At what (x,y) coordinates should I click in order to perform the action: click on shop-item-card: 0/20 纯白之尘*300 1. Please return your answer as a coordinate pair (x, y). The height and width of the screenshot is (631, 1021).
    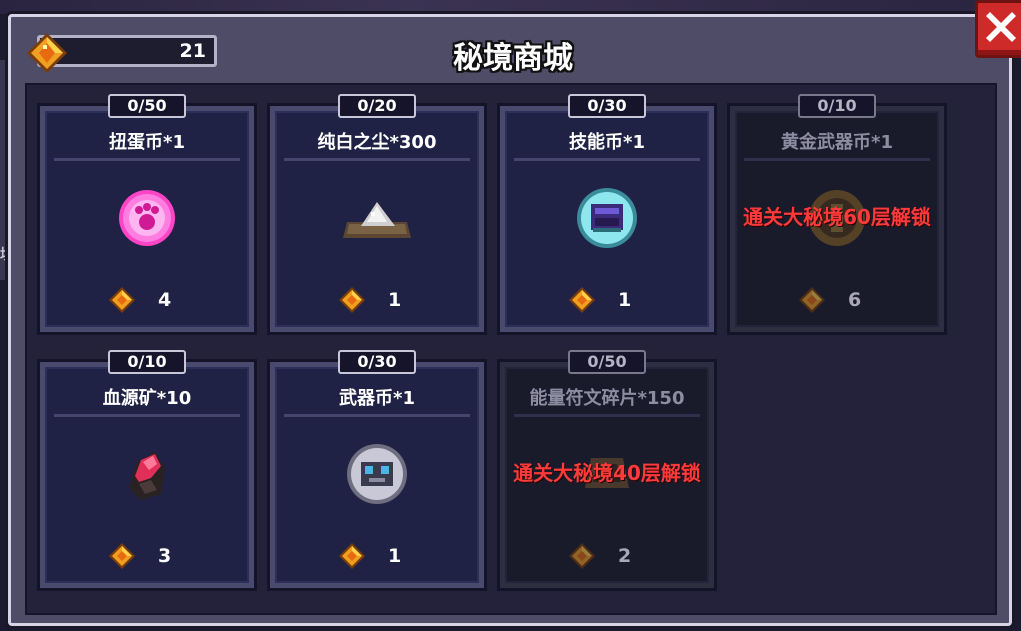
    Looking at the image, I should click on (377, 214).